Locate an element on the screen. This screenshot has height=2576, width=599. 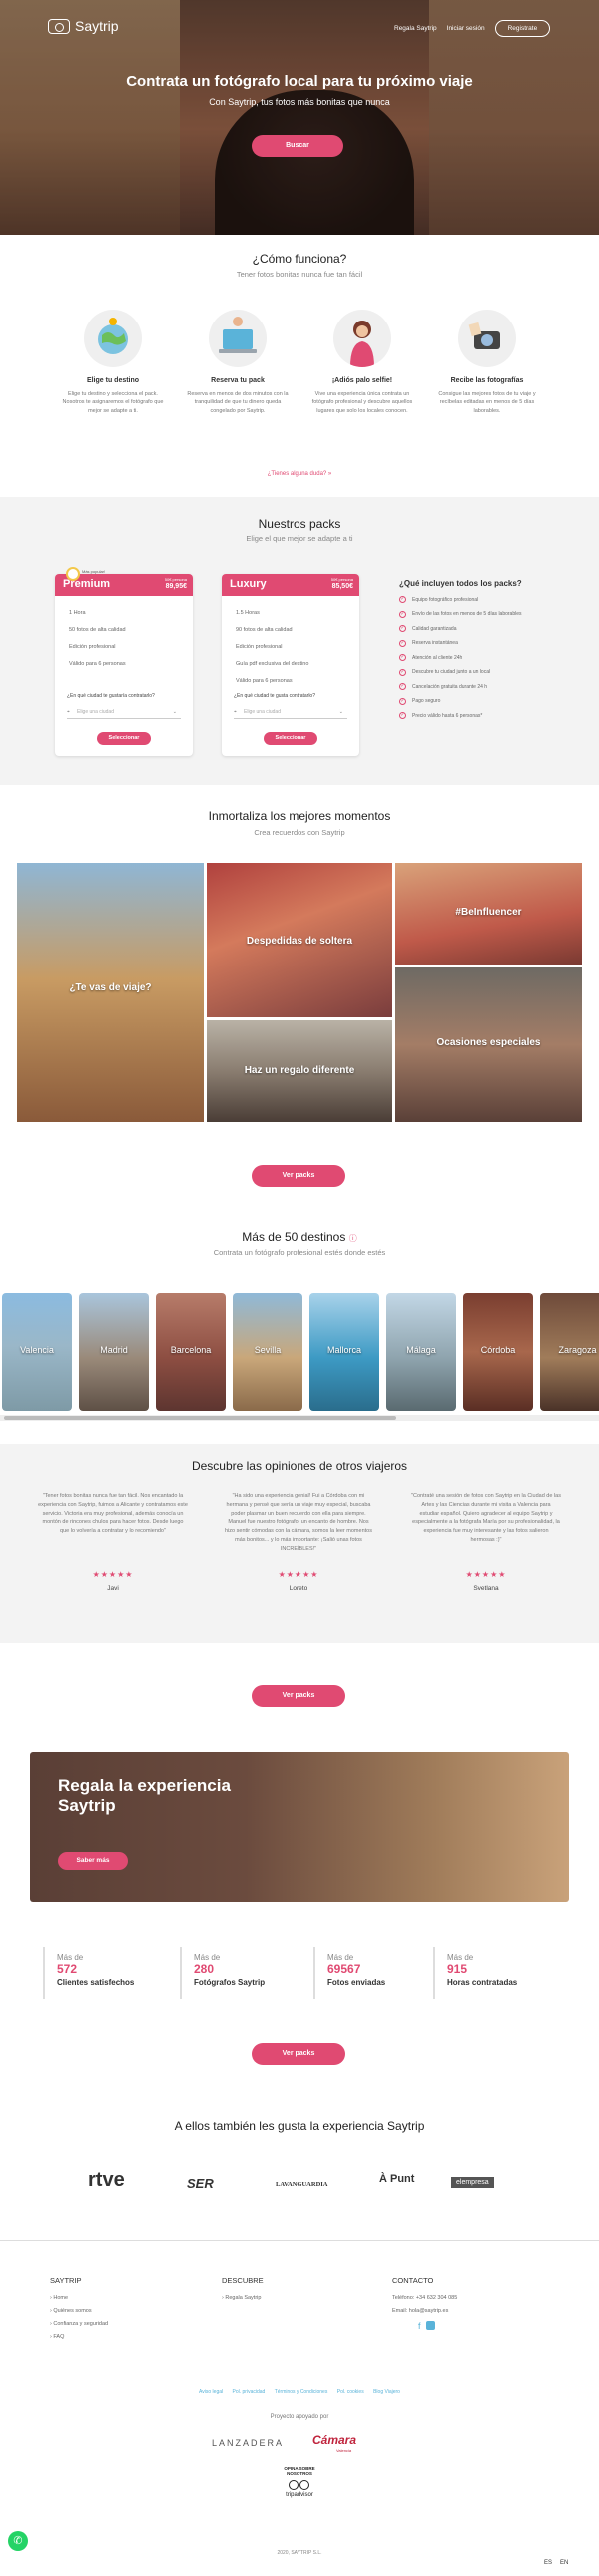
stat-photographers: Más de 280 Fotógrafos Saytrip is located at coordinates (222, 1973).